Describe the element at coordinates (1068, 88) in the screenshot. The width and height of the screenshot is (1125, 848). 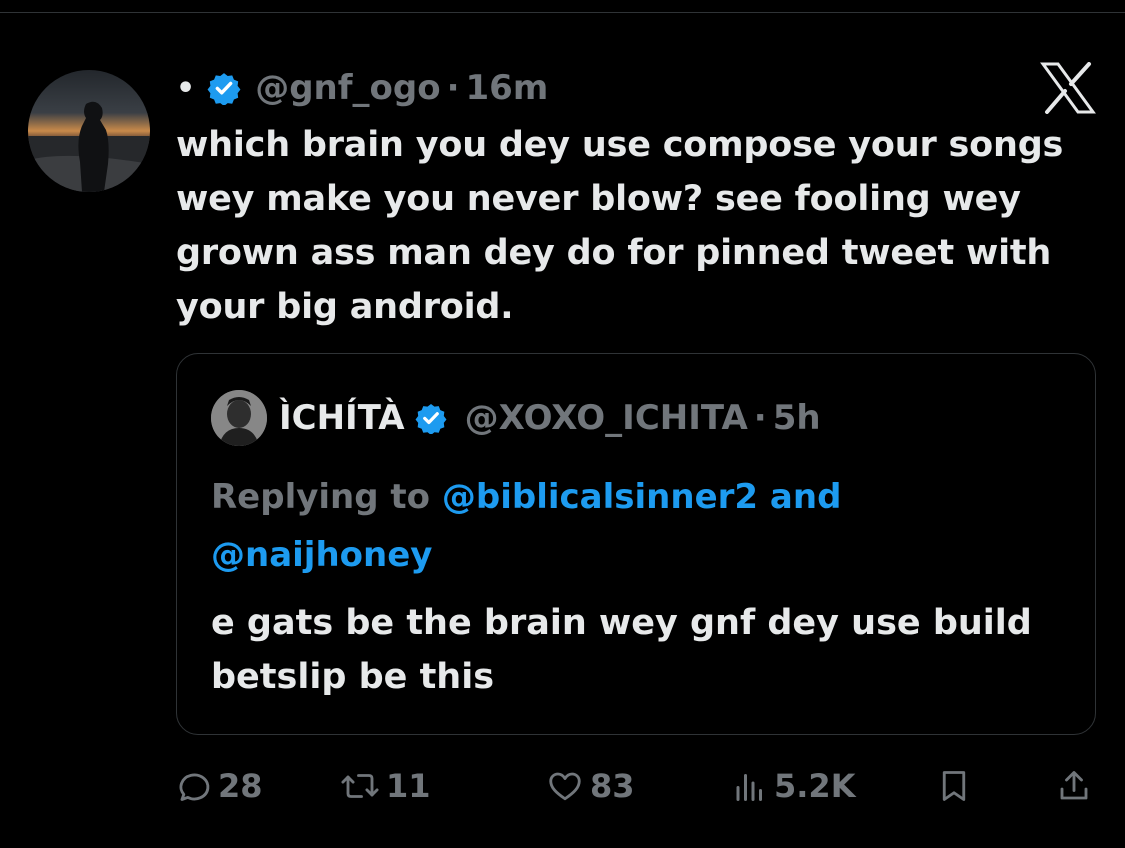
I see `x-logo-icon` at that location.